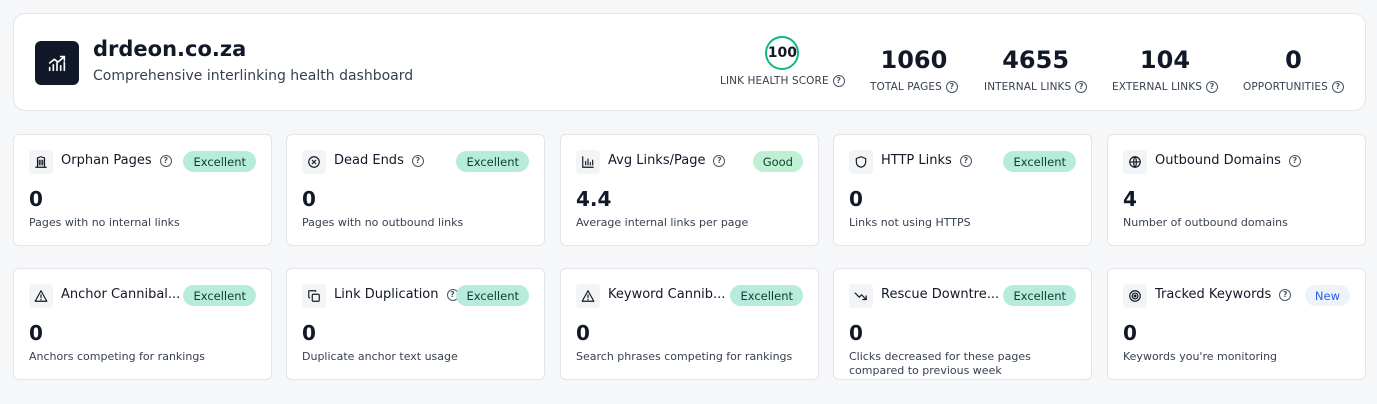 The height and width of the screenshot is (404, 1377). What do you see at coordinates (777, 161) in the screenshot?
I see `status-badge: Good` at bounding box center [777, 161].